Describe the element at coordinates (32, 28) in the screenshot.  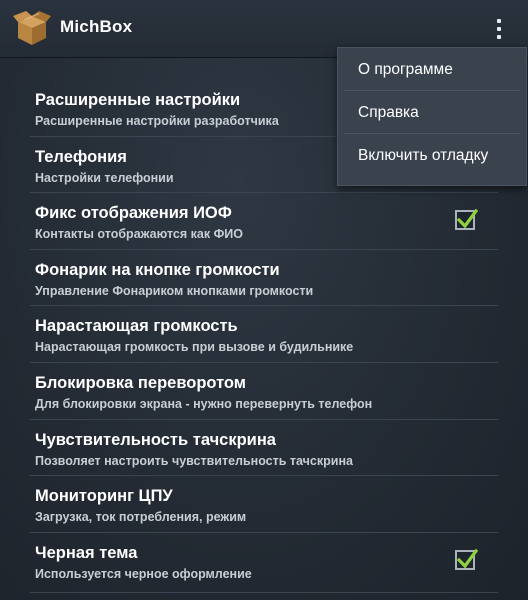
I see `cardboard-box-icon` at that location.